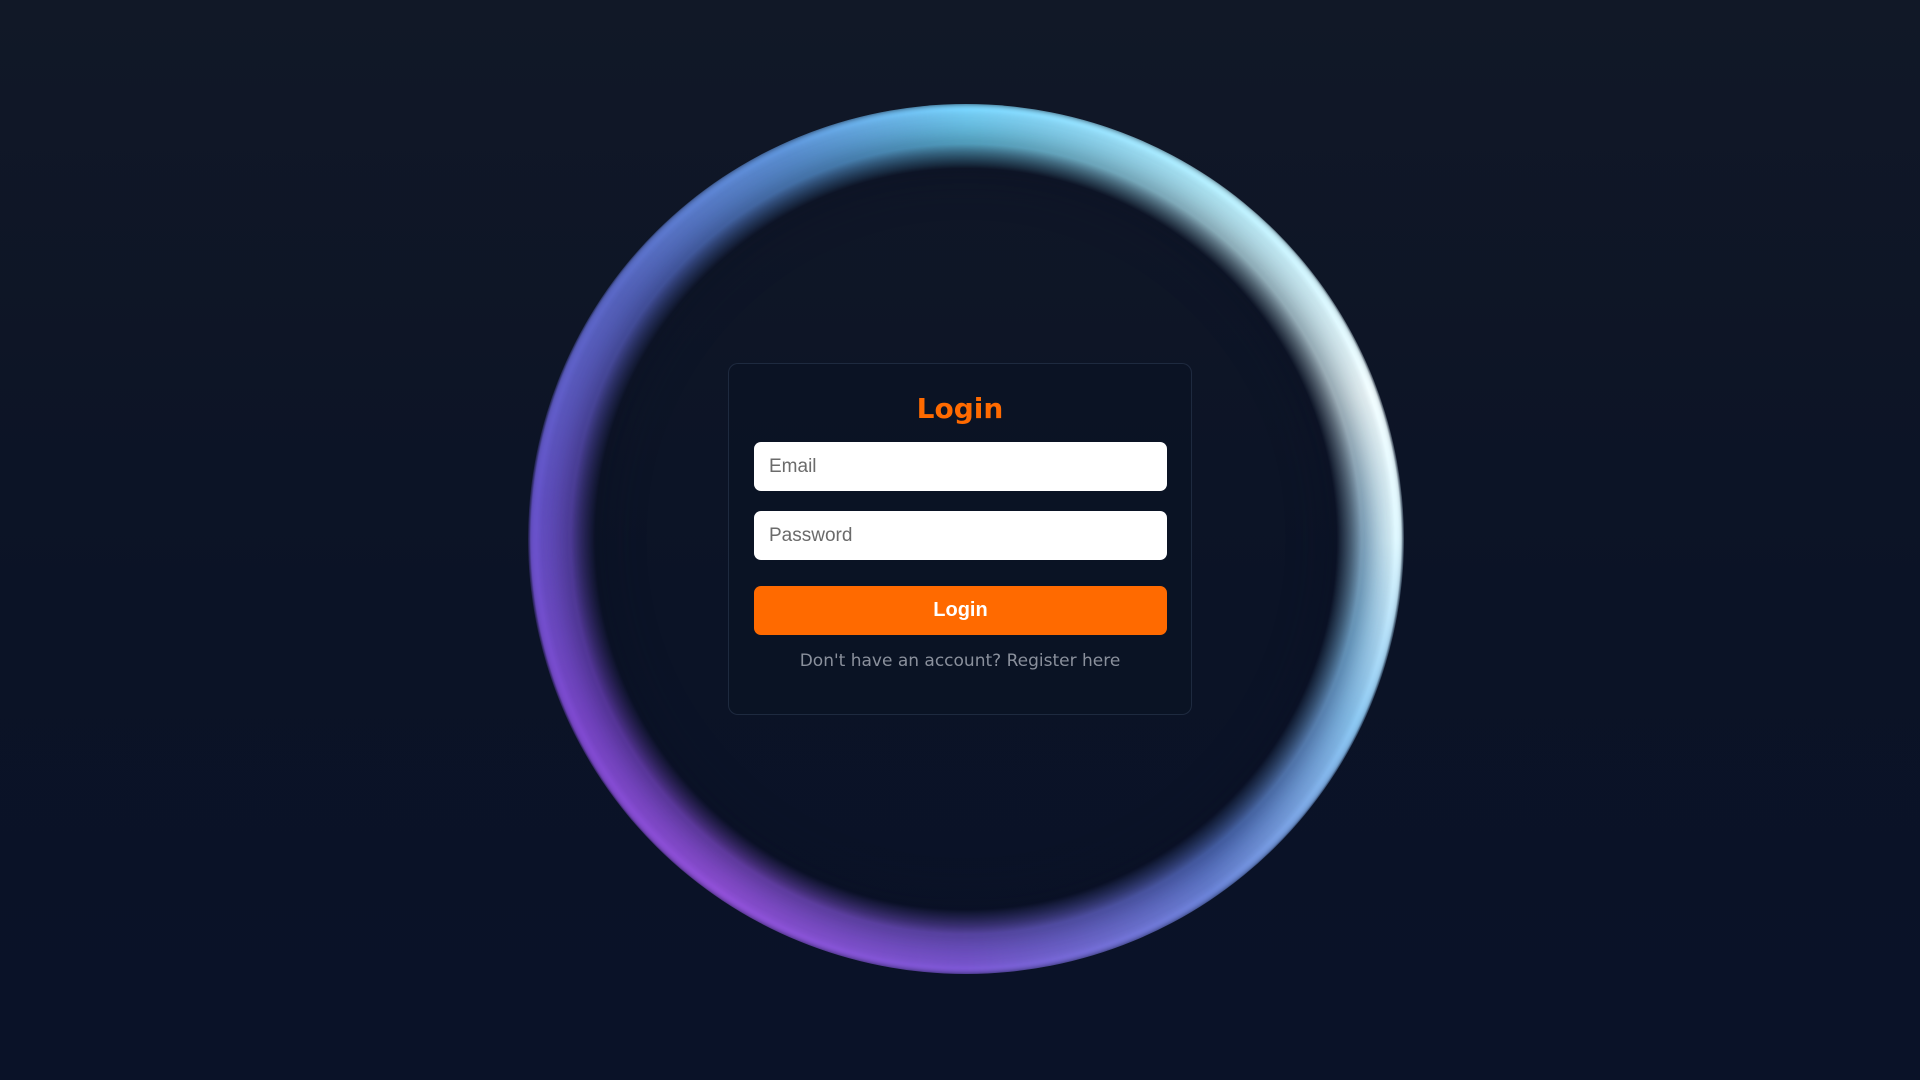 This screenshot has height=1080, width=1920. Describe the element at coordinates (960, 408) in the screenshot. I see `login-title: Login` at that location.